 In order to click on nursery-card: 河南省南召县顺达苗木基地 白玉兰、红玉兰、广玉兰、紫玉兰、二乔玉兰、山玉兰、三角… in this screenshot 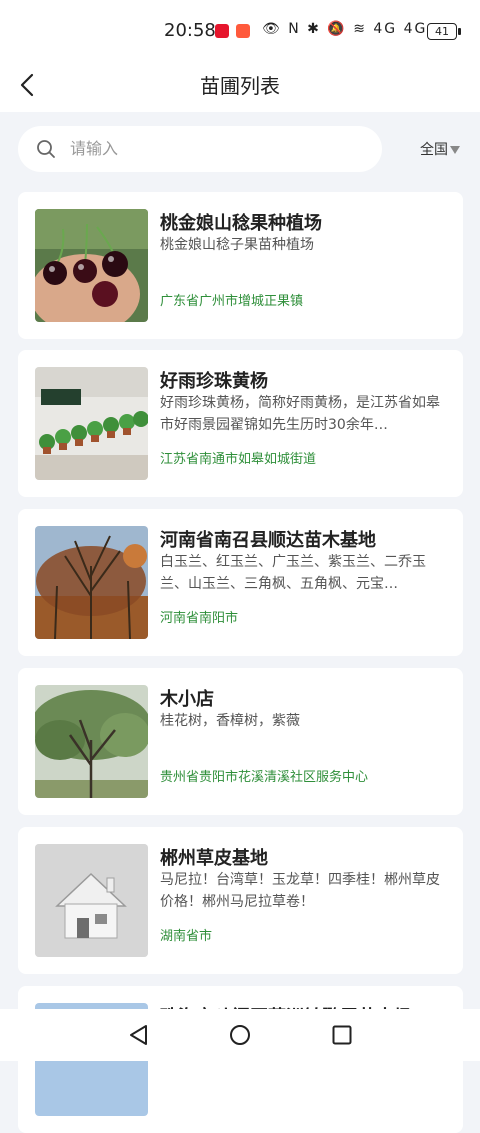, I will do `click(240, 582)`.